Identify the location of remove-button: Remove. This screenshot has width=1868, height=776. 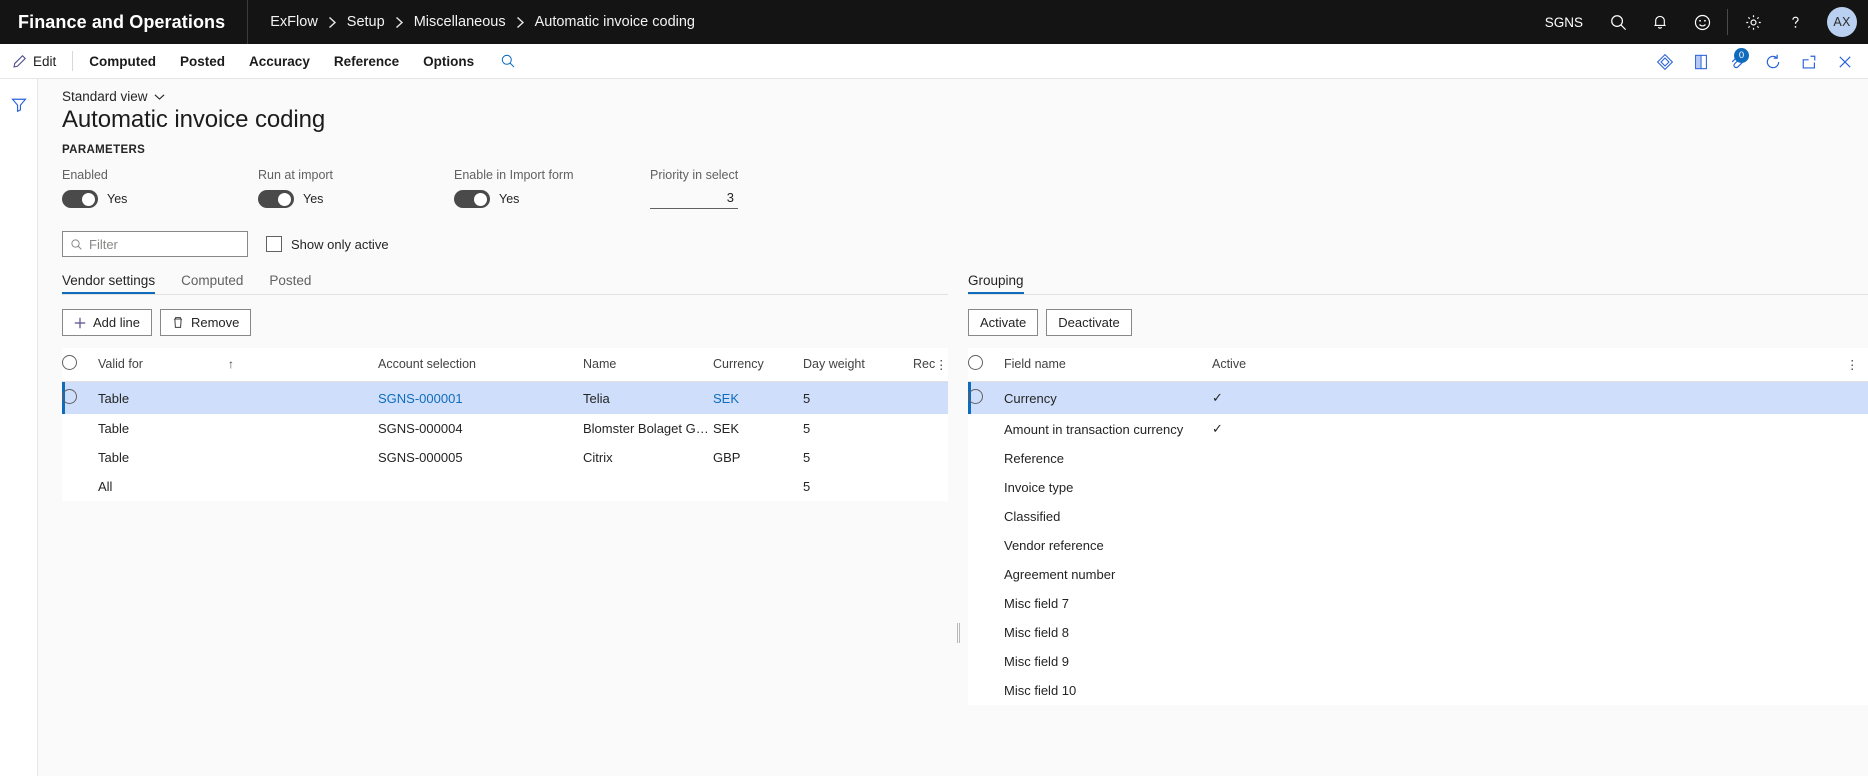
(205, 322).